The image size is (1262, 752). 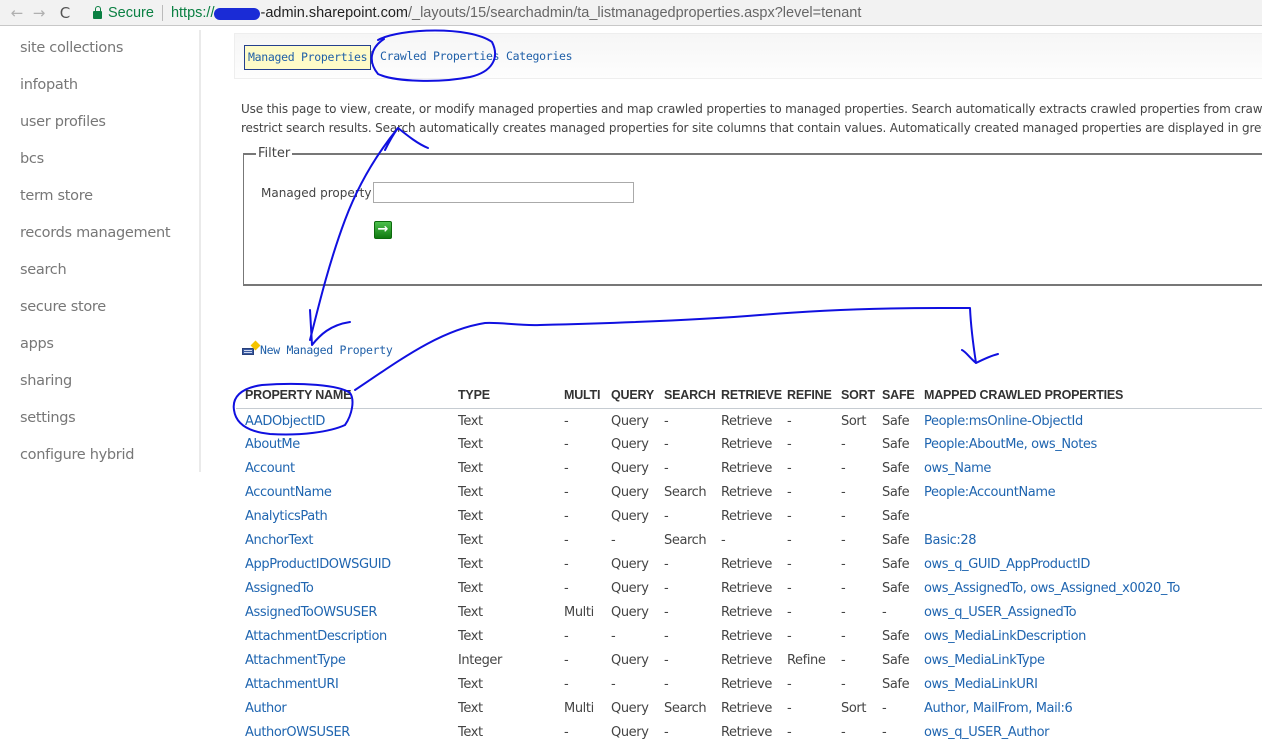 What do you see at coordinates (99, 455) in the screenshot?
I see `sidebar-item-configure-hybrid: configure hybrid` at bounding box center [99, 455].